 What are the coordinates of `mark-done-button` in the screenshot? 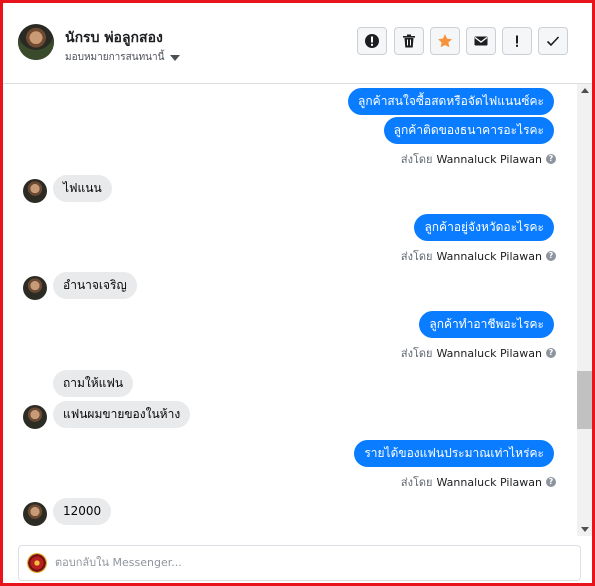 It's located at (553, 41).